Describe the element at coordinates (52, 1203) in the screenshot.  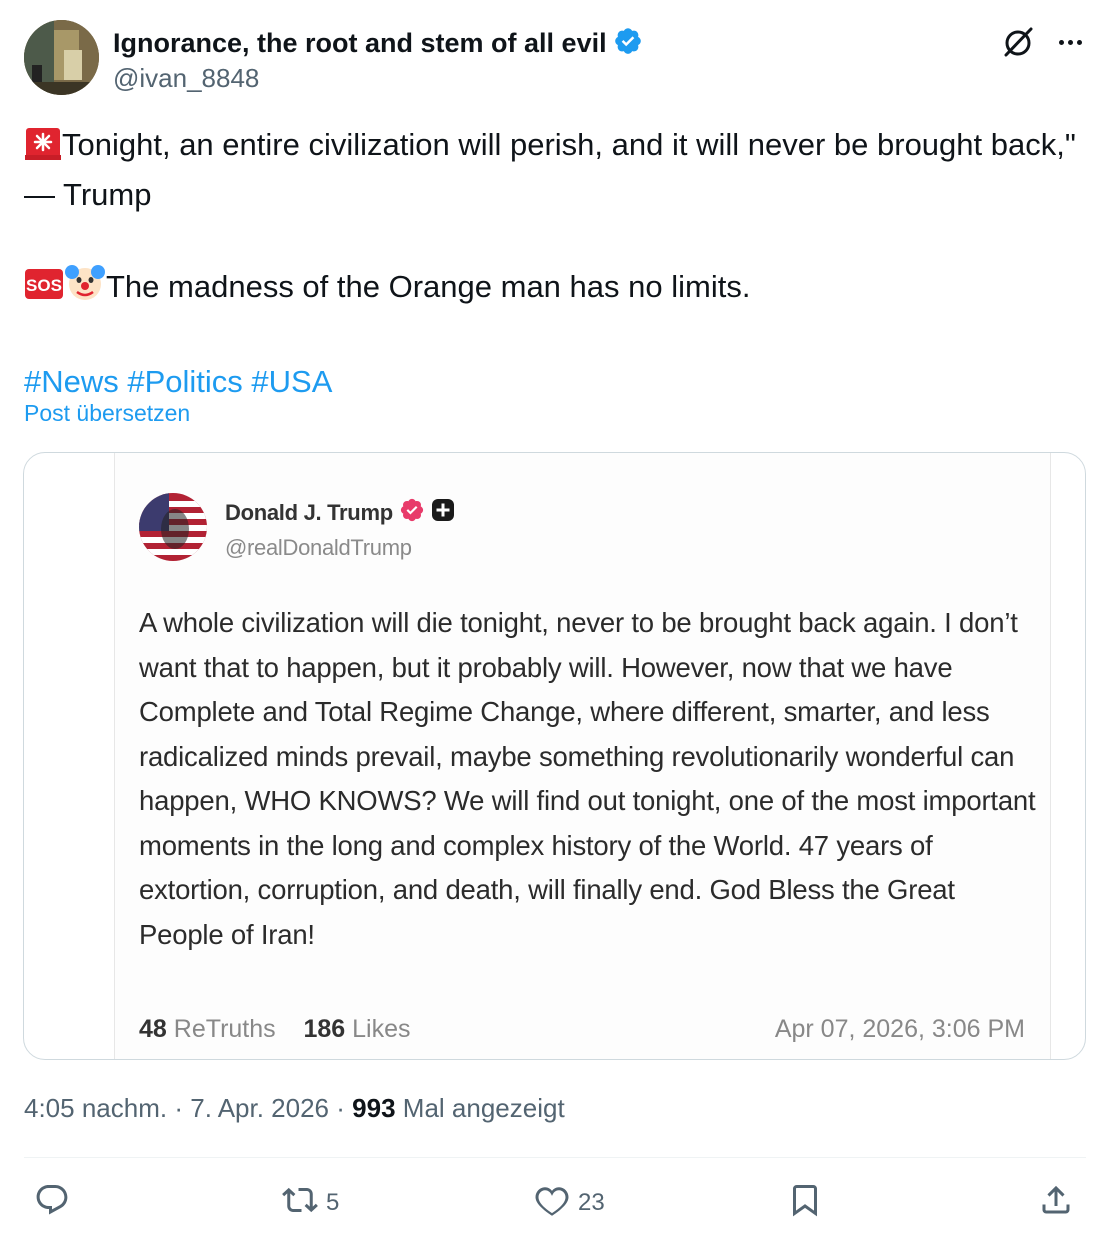
I see `reply-icon` at that location.